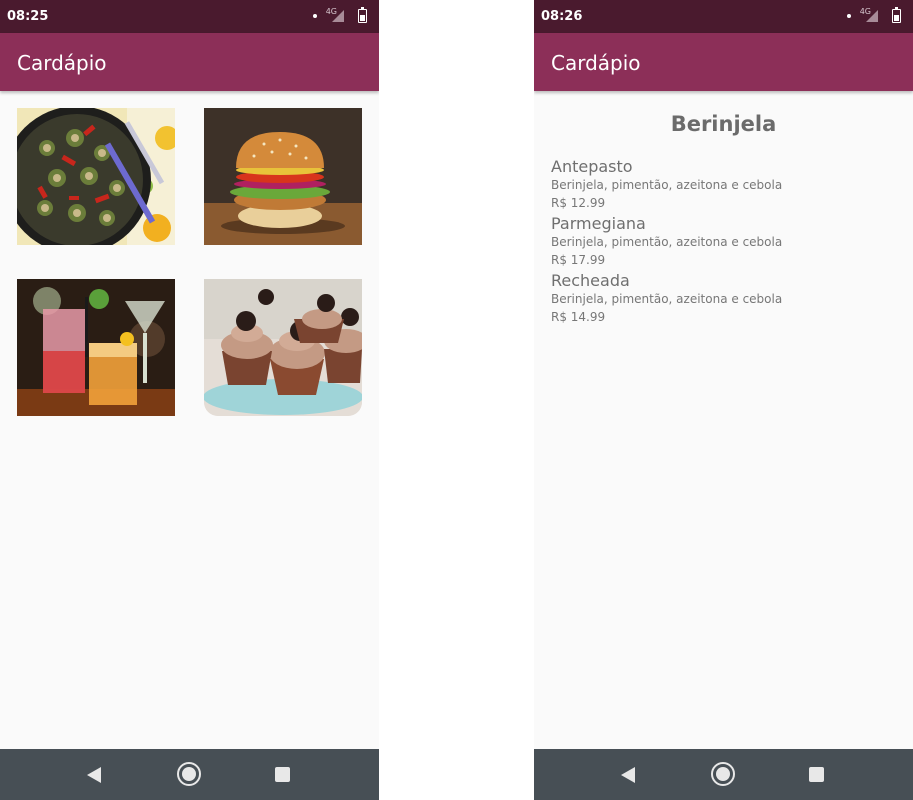  I want to click on category-tile-desserts, so click(283, 347).